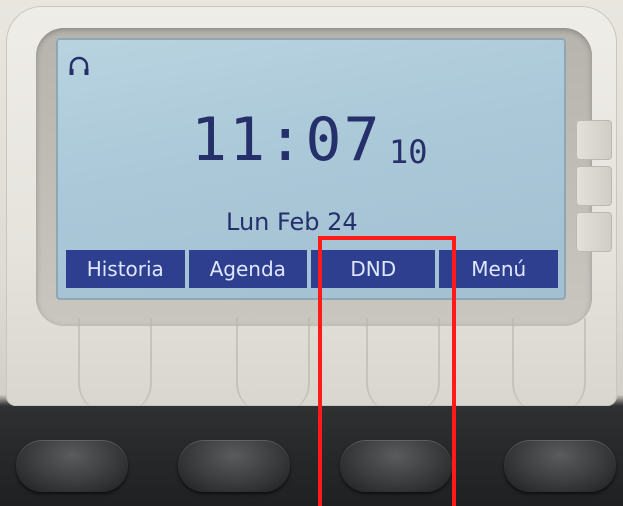  I want to click on clock-time: 11:07, so click(286, 140).